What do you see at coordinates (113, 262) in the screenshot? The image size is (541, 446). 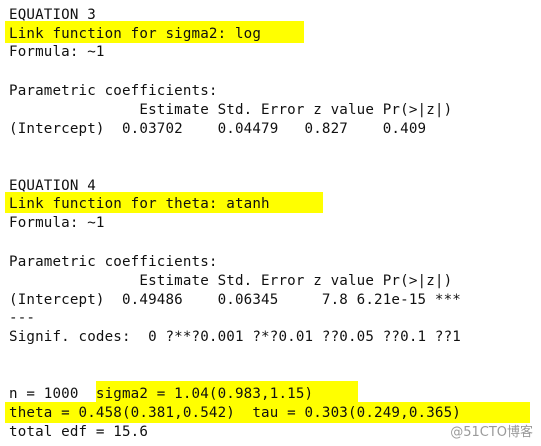 I see `equation4-coef-title: Parametric coefficients:` at bounding box center [113, 262].